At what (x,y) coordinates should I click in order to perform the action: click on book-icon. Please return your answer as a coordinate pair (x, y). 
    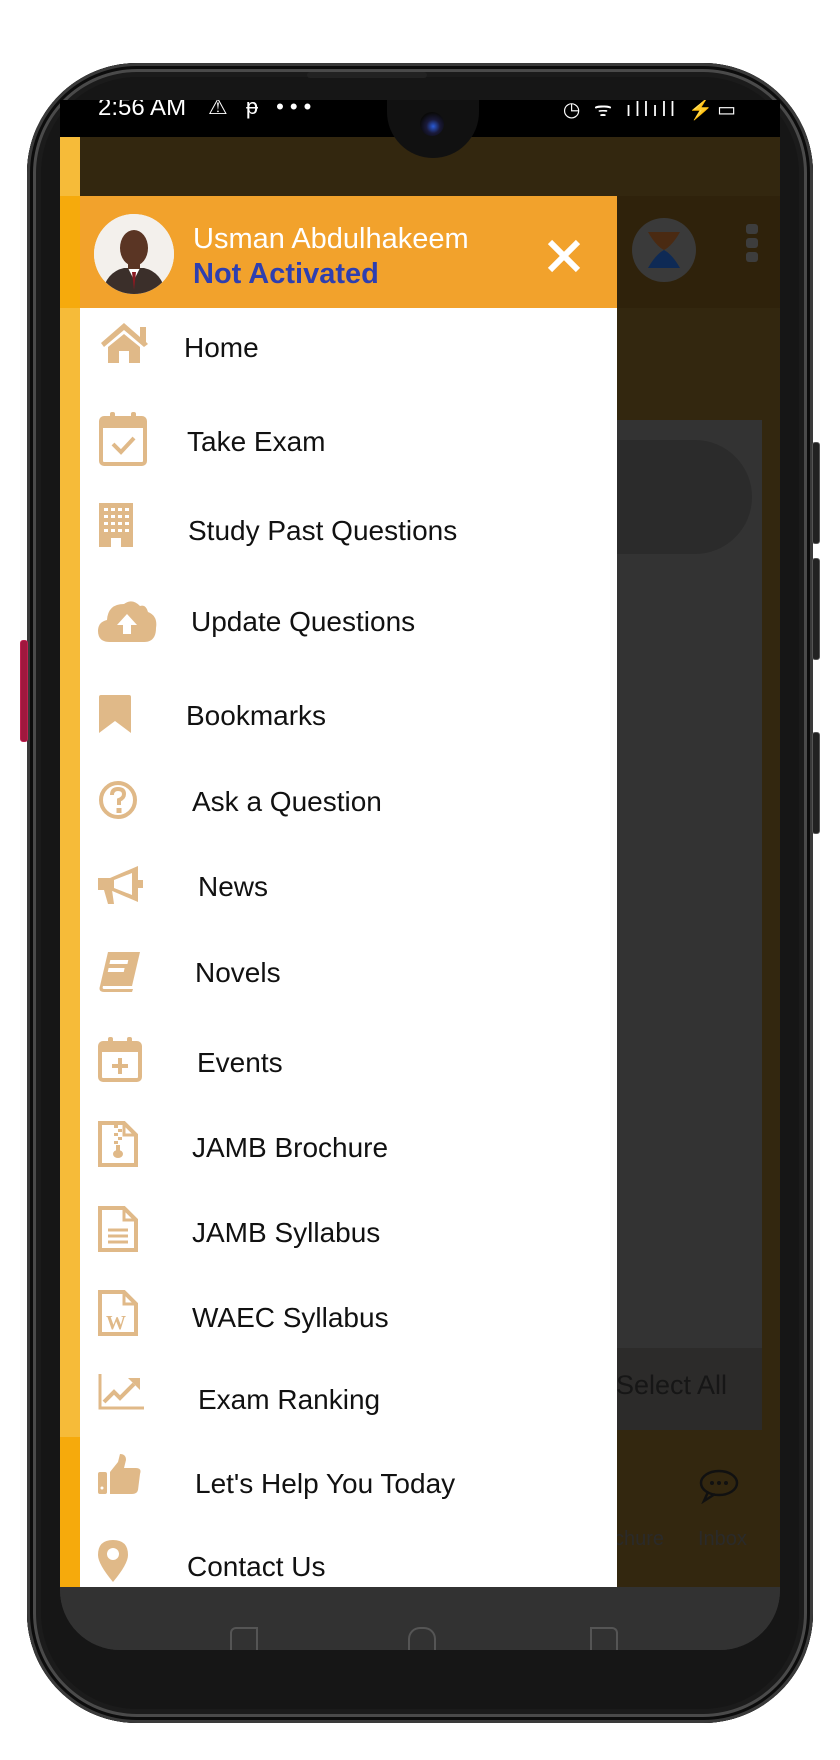
    Looking at the image, I should click on (128, 980).